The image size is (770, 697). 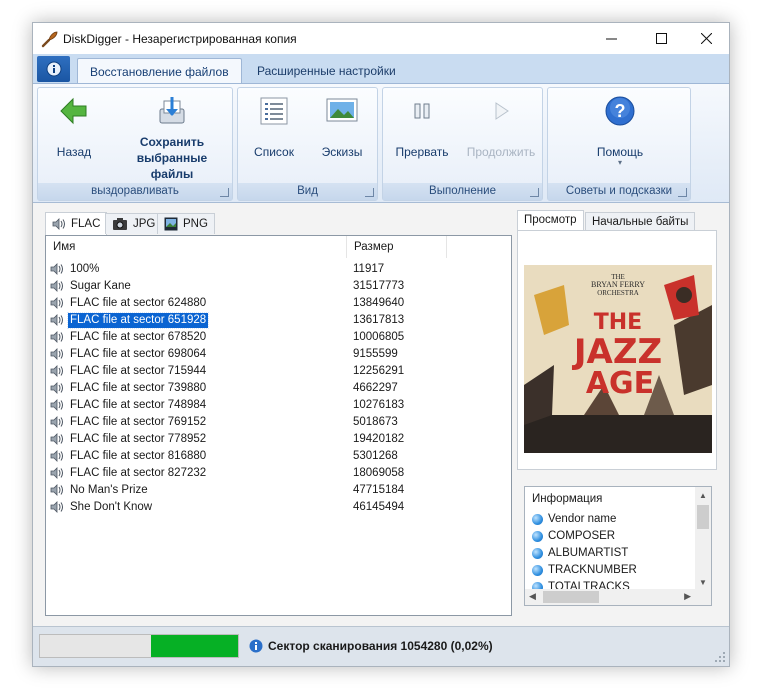 What do you see at coordinates (278, 388) in the screenshot?
I see `file-row: FLAC file at sector 739880 4662297` at bounding box center [278, 388].